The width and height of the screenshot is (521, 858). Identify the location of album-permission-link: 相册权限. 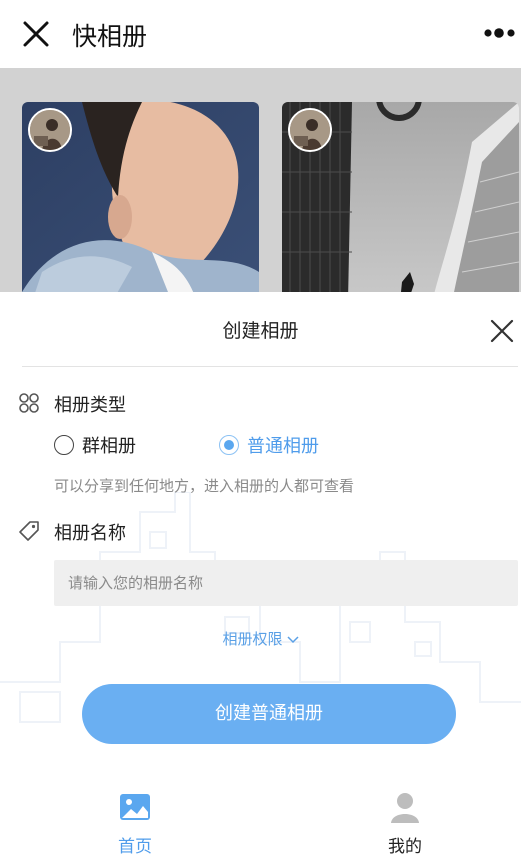
(260, 638).